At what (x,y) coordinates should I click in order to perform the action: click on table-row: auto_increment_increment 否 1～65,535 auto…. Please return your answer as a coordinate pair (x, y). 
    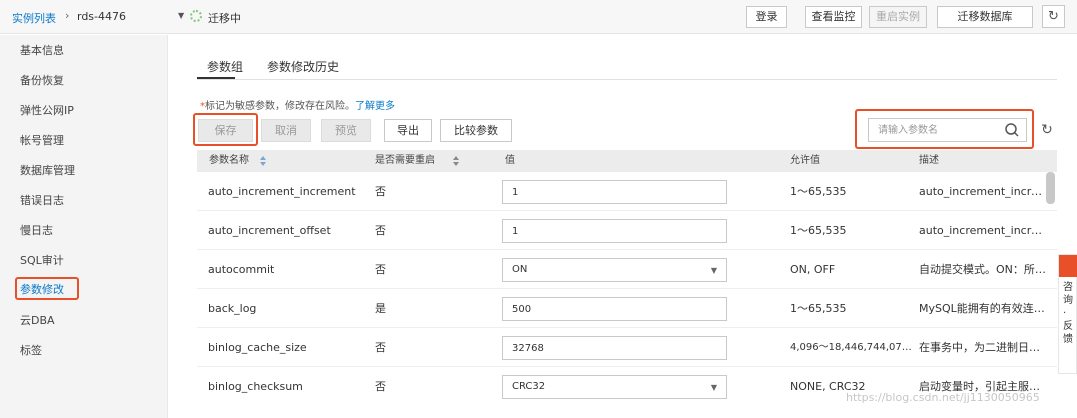
    Looking at the image, I should click on (627, 192).